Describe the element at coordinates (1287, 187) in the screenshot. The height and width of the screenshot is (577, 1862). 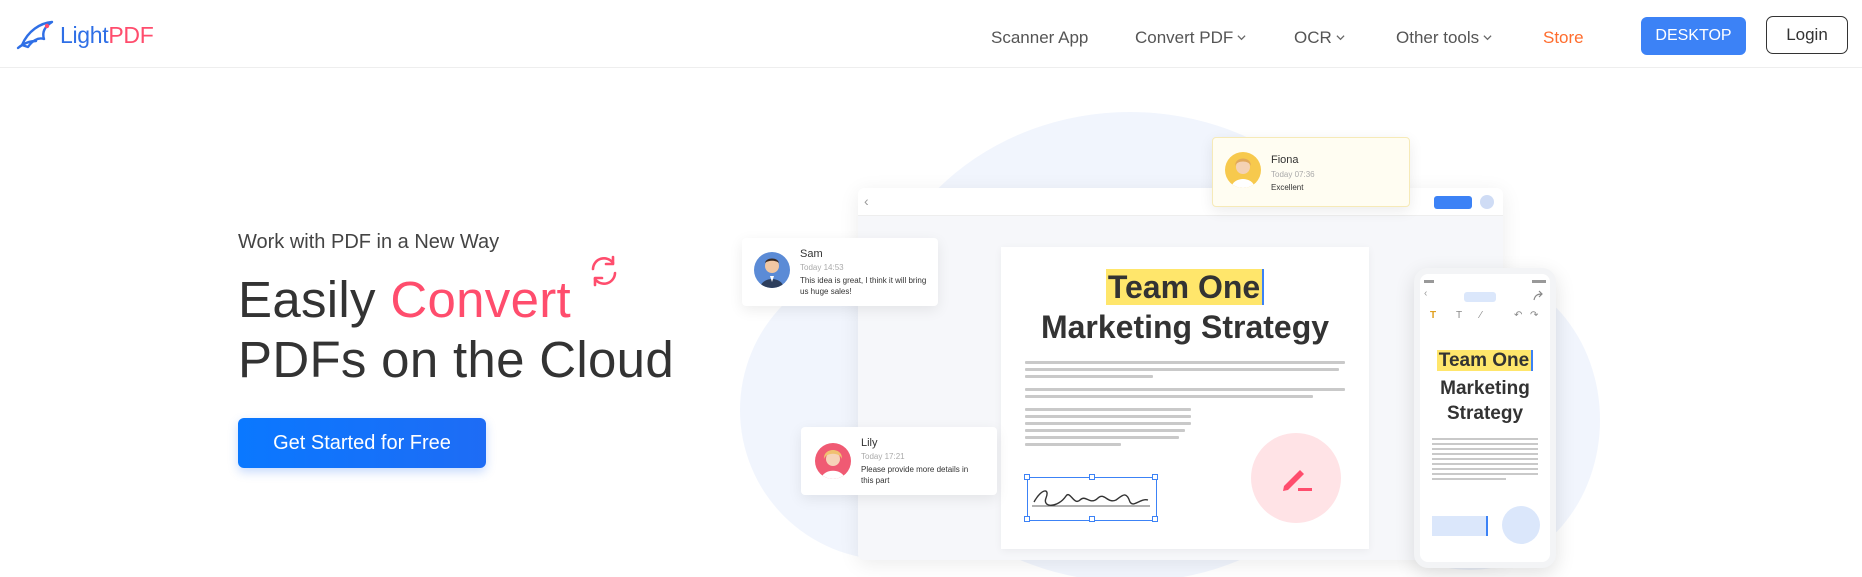
I see `comment-text: Excellent` at that location.